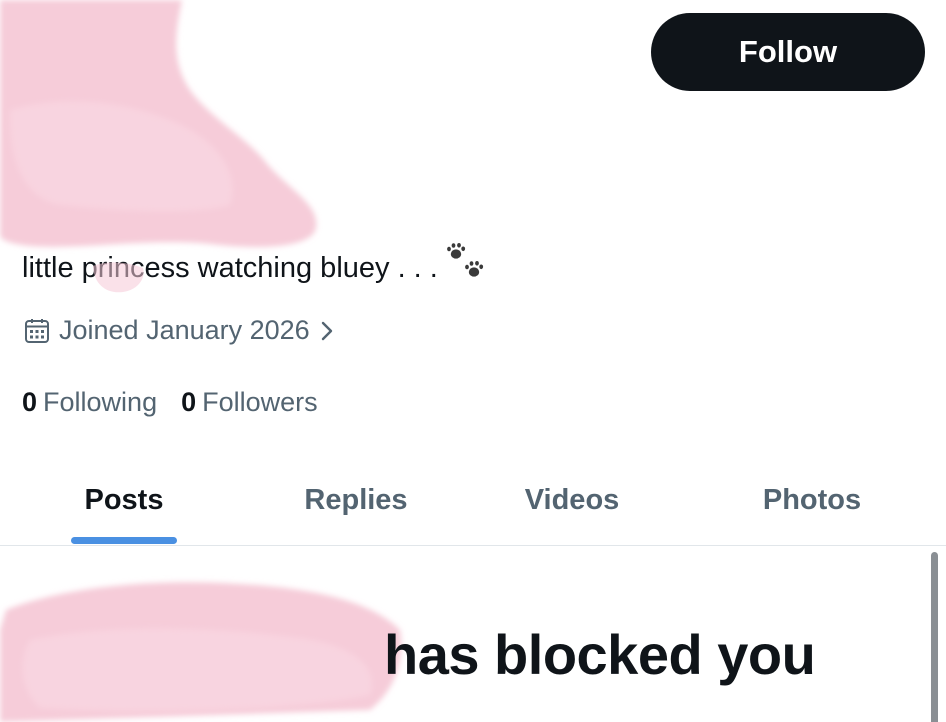 Image resolution: width=946 pixels, height=722 pixels. I want to click on profile-tabs: Posts Replies Videos Photos, so click(473, 500).